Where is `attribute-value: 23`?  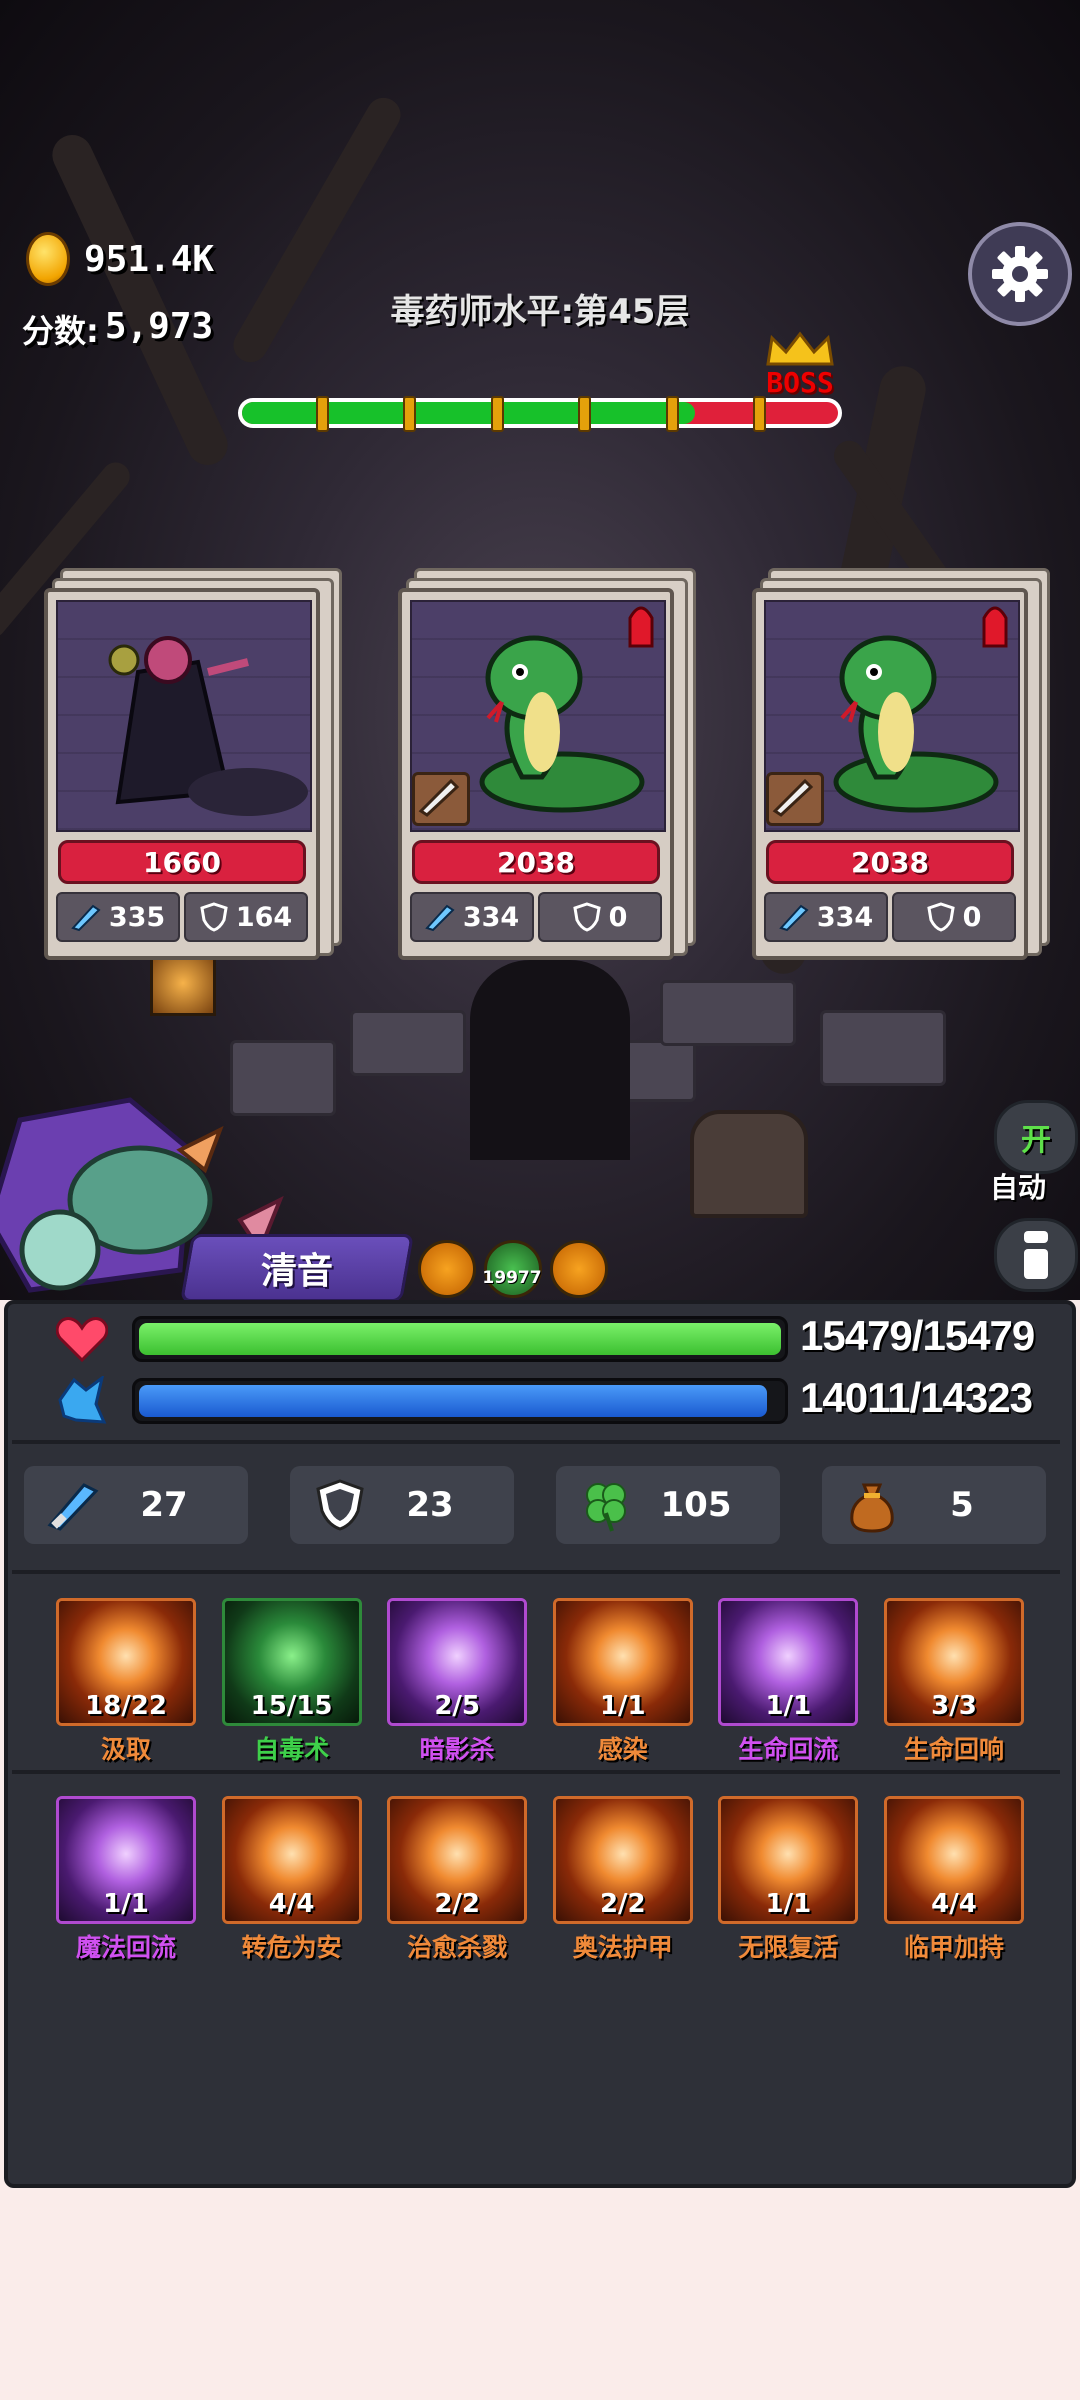
attribute-value: 23 is located at coordinates (430, 1505).